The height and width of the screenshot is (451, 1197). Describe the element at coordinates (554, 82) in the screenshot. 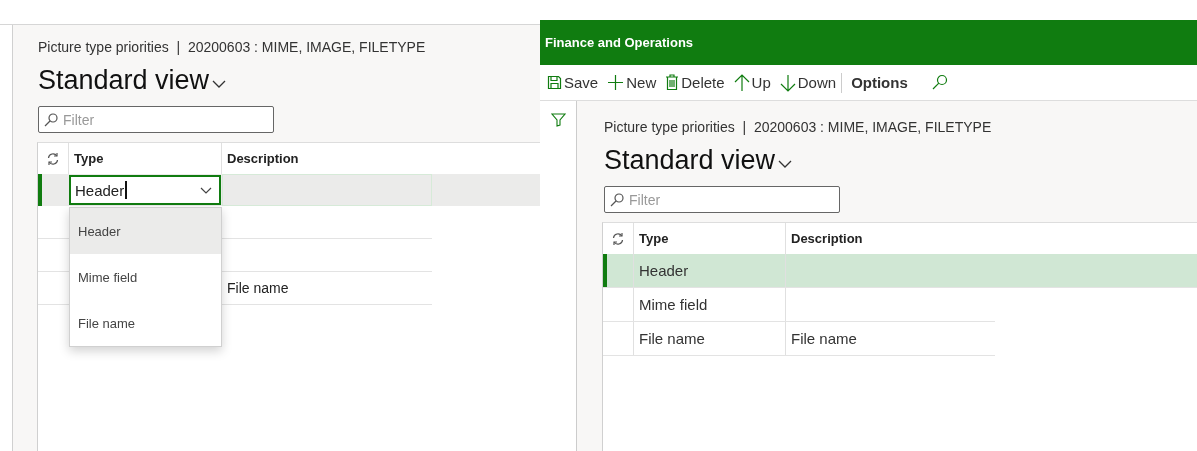

I see `save-icon` at that location.